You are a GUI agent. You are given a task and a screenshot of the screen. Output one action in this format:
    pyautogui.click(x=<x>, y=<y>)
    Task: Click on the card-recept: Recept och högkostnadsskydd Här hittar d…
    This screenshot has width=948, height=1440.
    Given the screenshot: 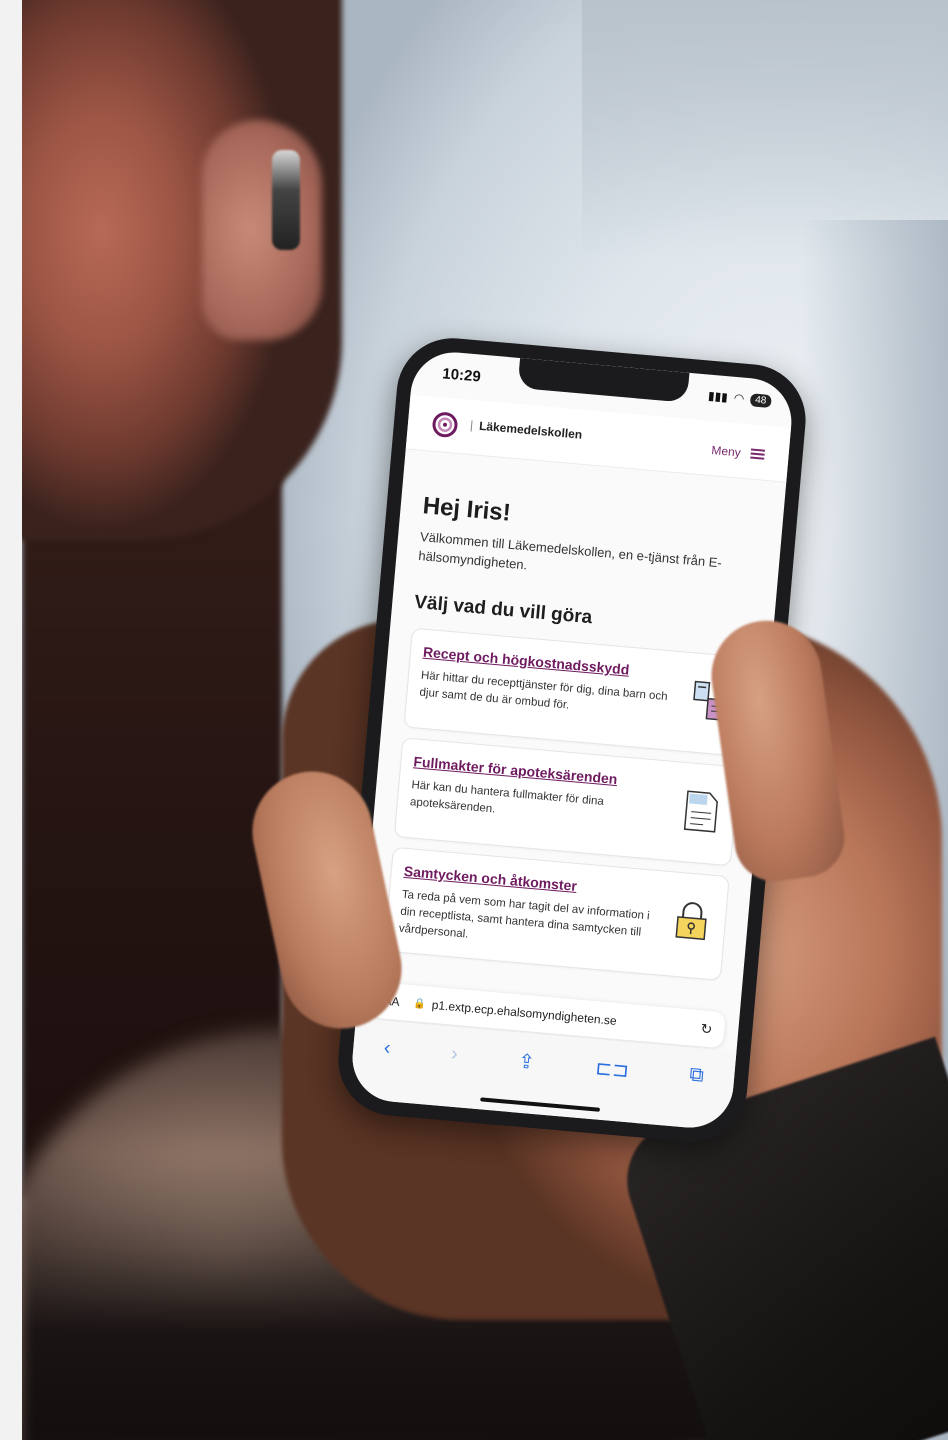 What is the action you would take?
    pyautogui.click(x=576, y=692)
    